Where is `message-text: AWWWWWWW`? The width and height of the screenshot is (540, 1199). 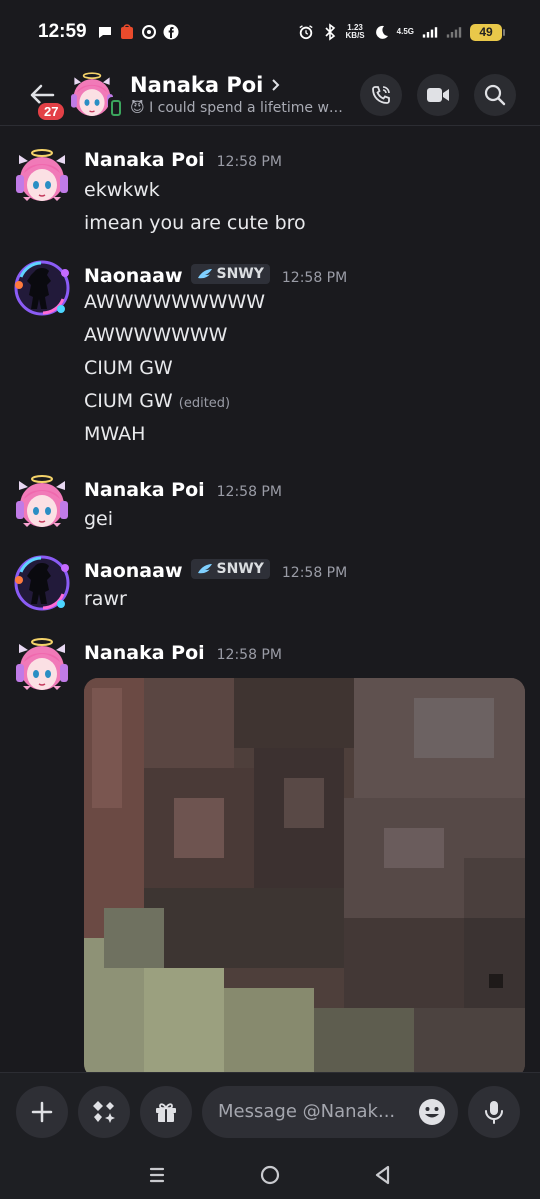 message-text: AWWWWWWW is located at coordinates (155, 335).